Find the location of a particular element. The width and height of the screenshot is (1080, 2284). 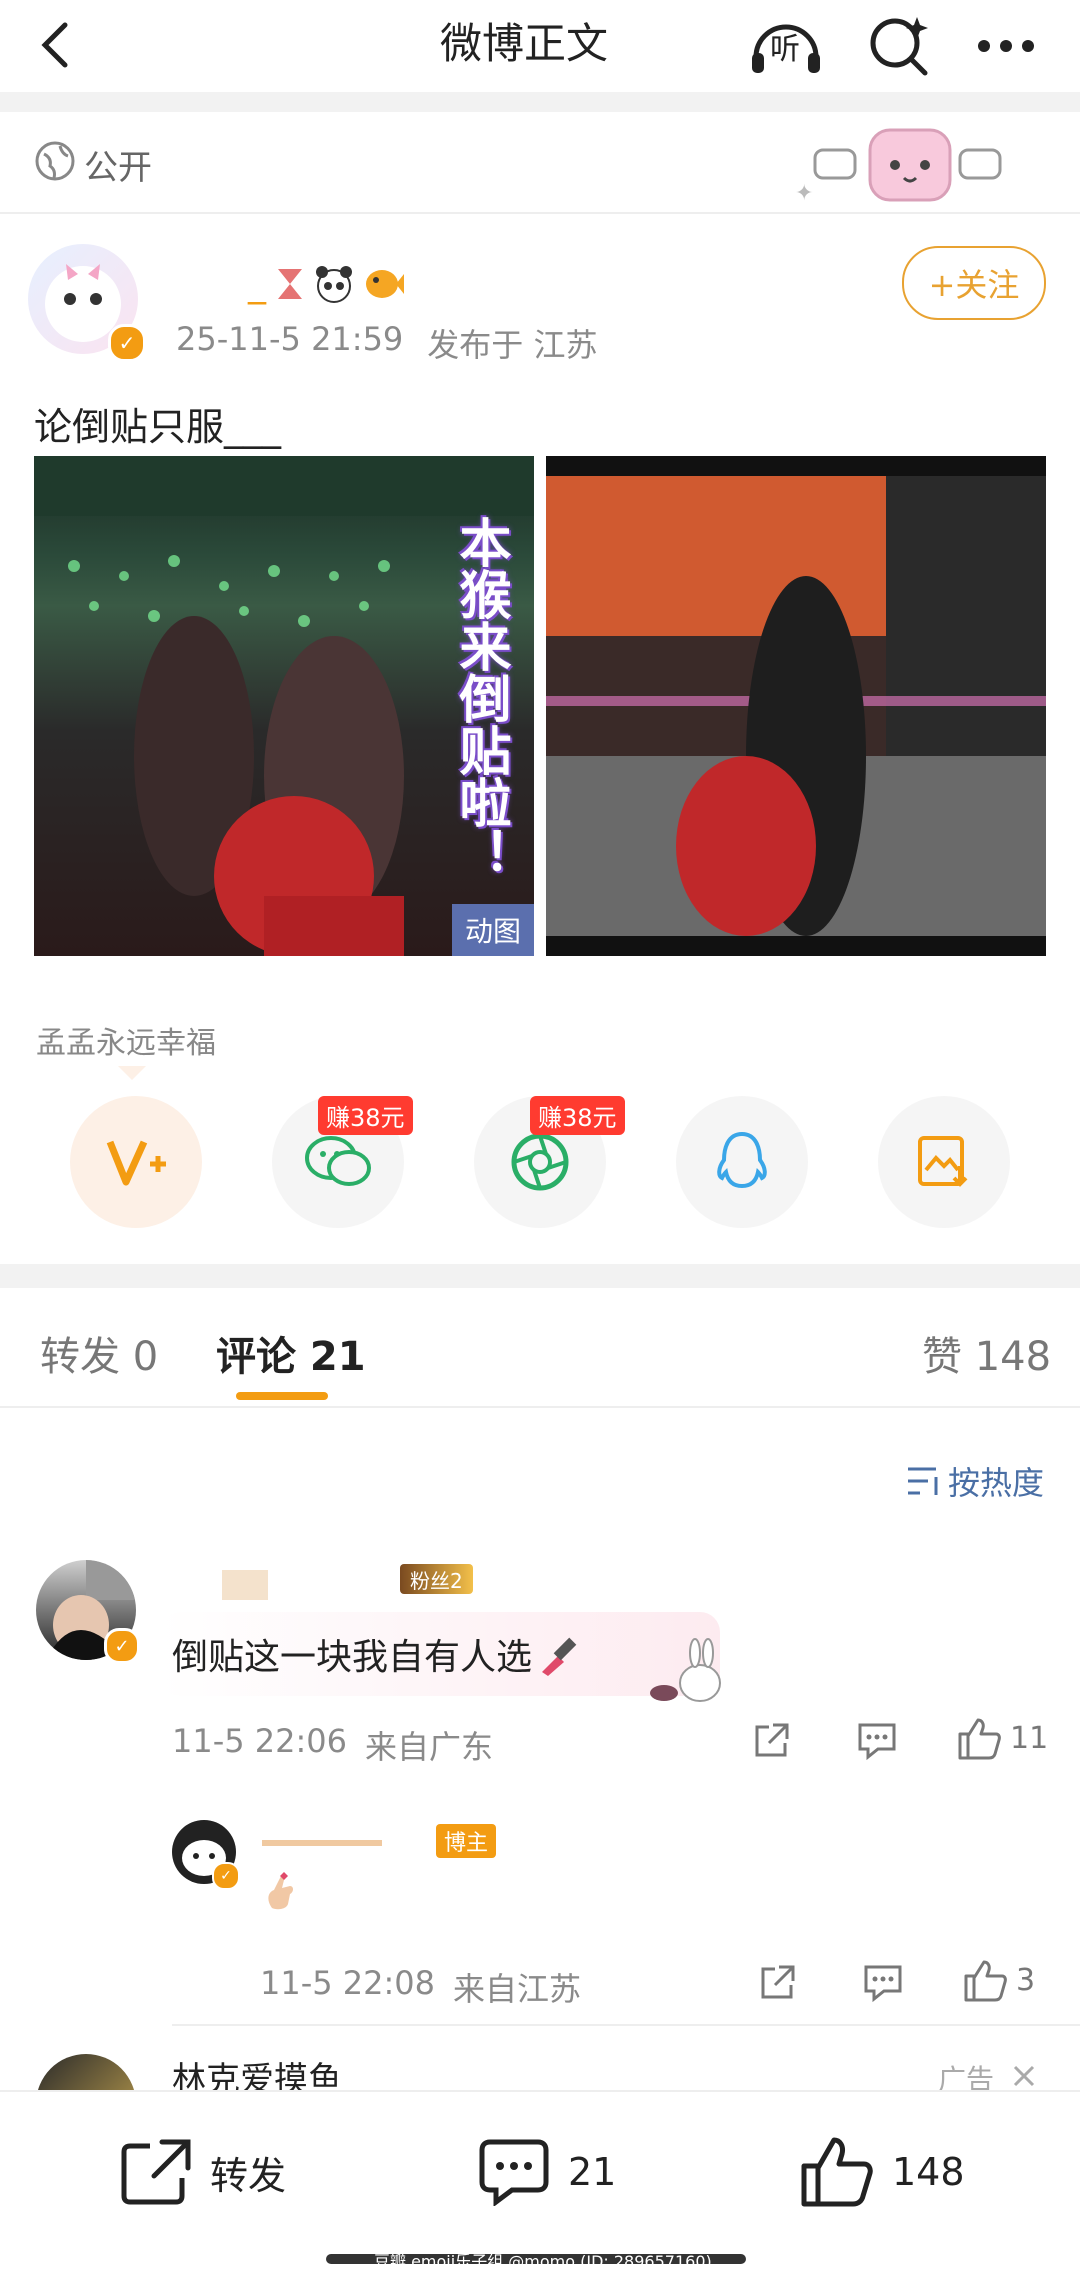

search-button is located at coordinates (900, 46).